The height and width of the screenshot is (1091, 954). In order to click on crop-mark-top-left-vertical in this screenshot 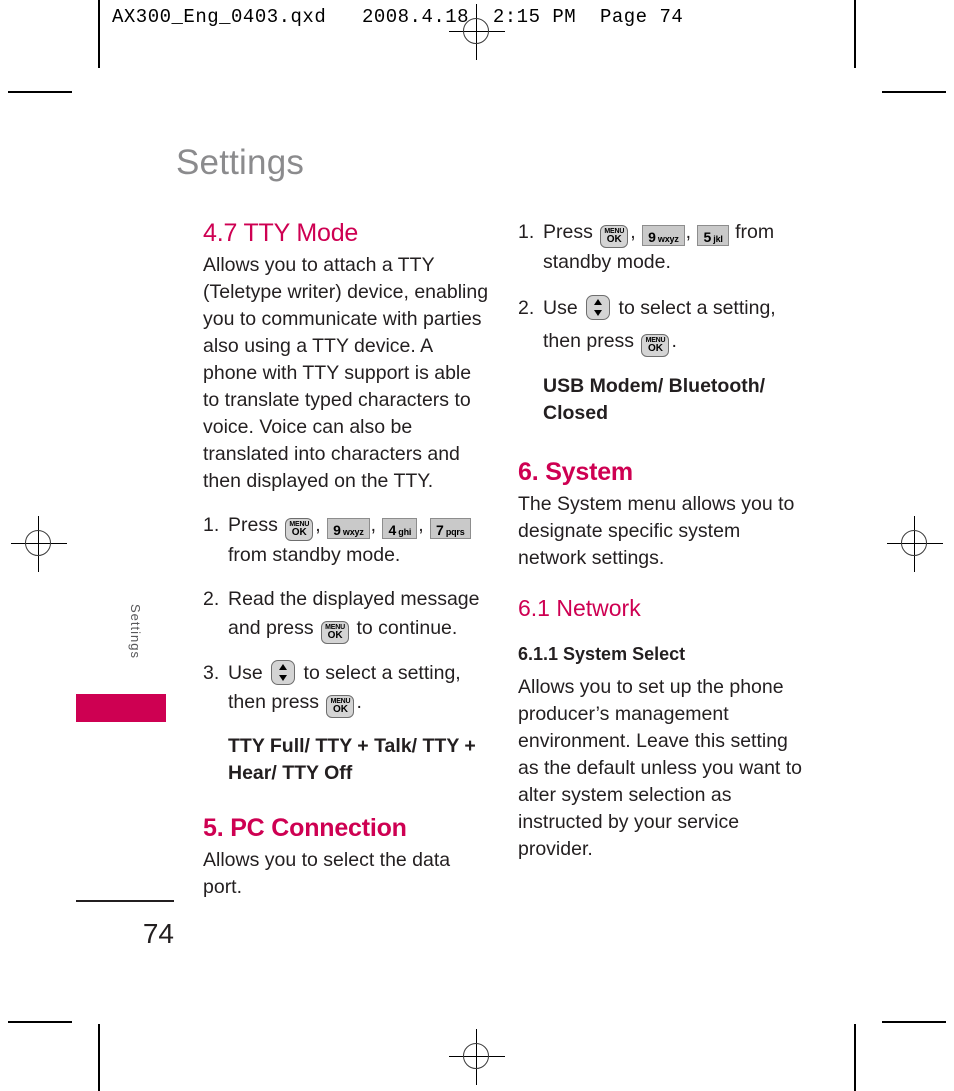, I will do `click(99, 34)`.